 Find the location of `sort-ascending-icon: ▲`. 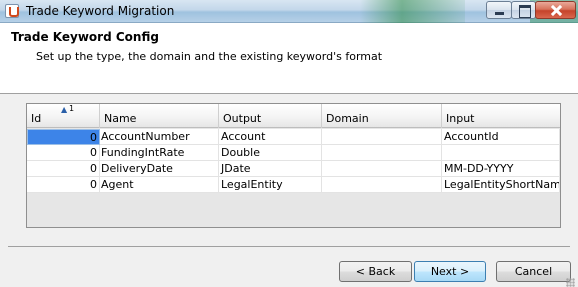

sort-ascending-icon: ▲ is located at coordinates (64, 109).